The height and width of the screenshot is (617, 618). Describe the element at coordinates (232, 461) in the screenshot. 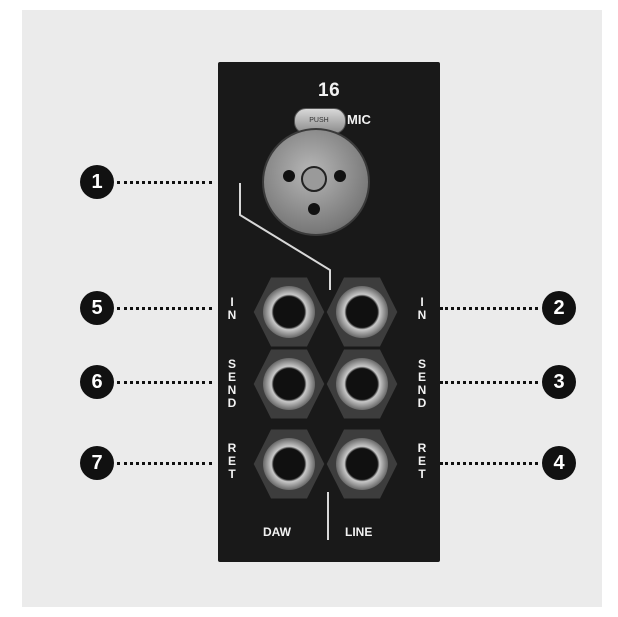

I see `label-ret-left: R E T` at that location.